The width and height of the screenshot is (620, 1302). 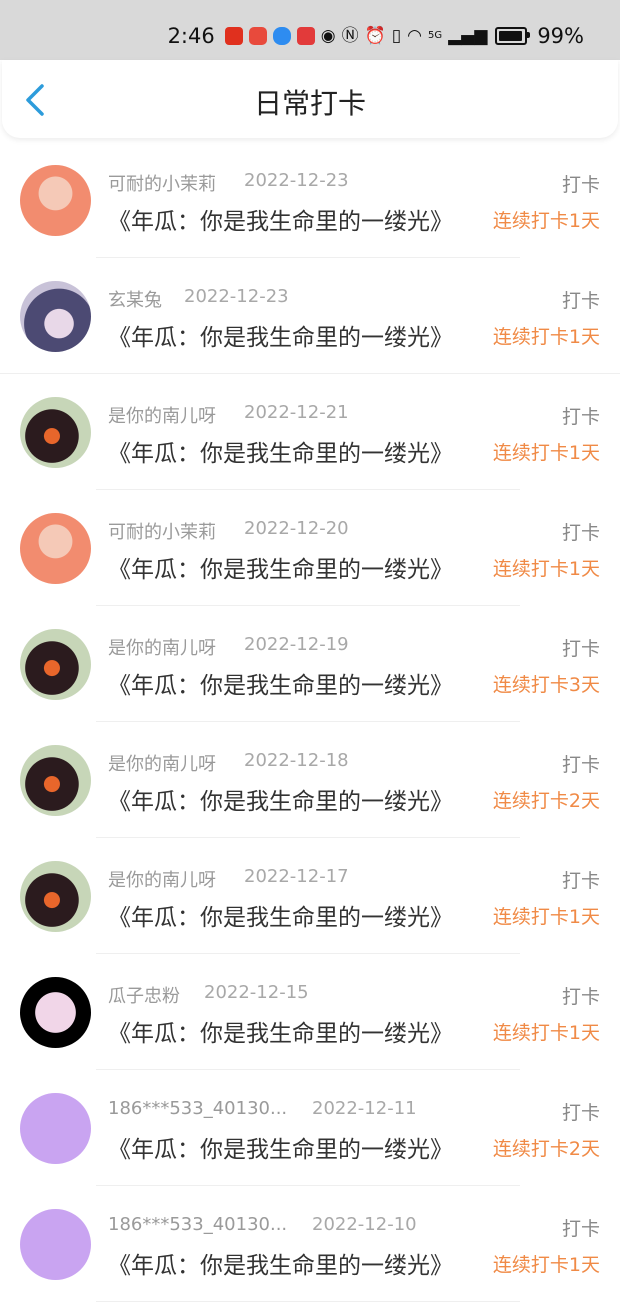 What do you see at coordinates (309, 103) in the screenshot?
I see `page-title: 日常打卡` at bounding box center [309, 103].